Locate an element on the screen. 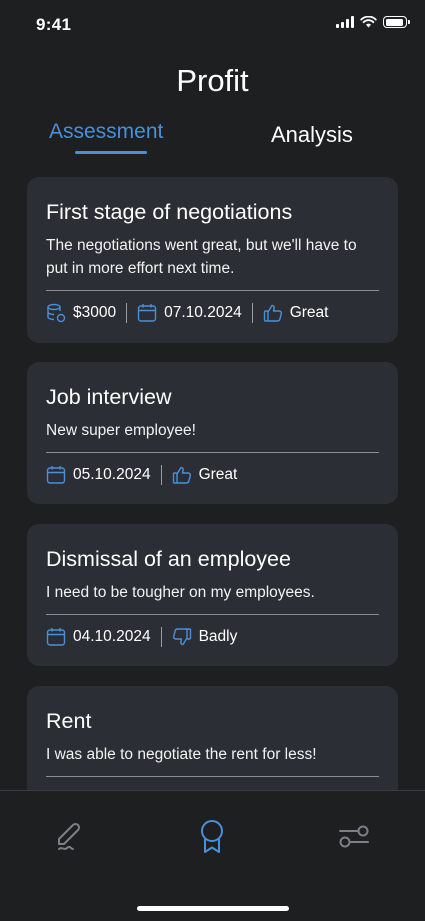  card-title: First stage of negotiations is located at coordinates (169, 212).